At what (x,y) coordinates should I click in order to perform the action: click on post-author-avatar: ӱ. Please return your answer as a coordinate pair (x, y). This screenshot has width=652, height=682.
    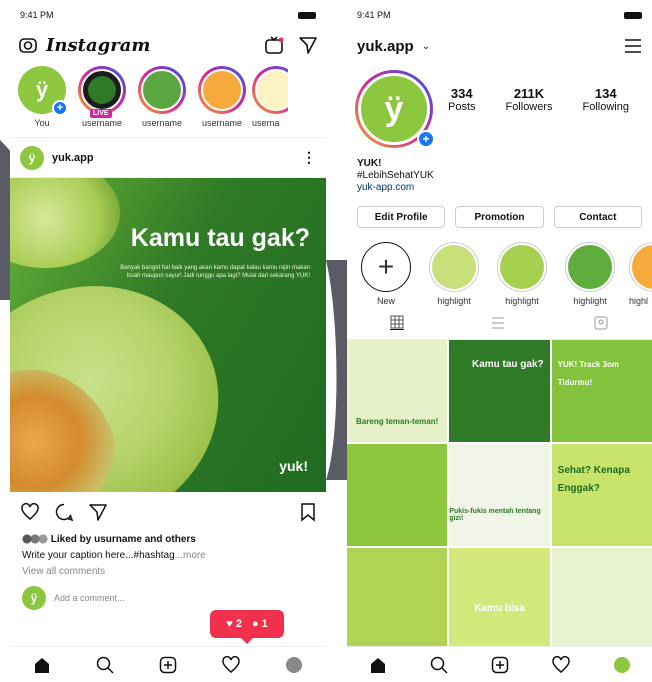
    Looking at the image, I should click on (32, 157).